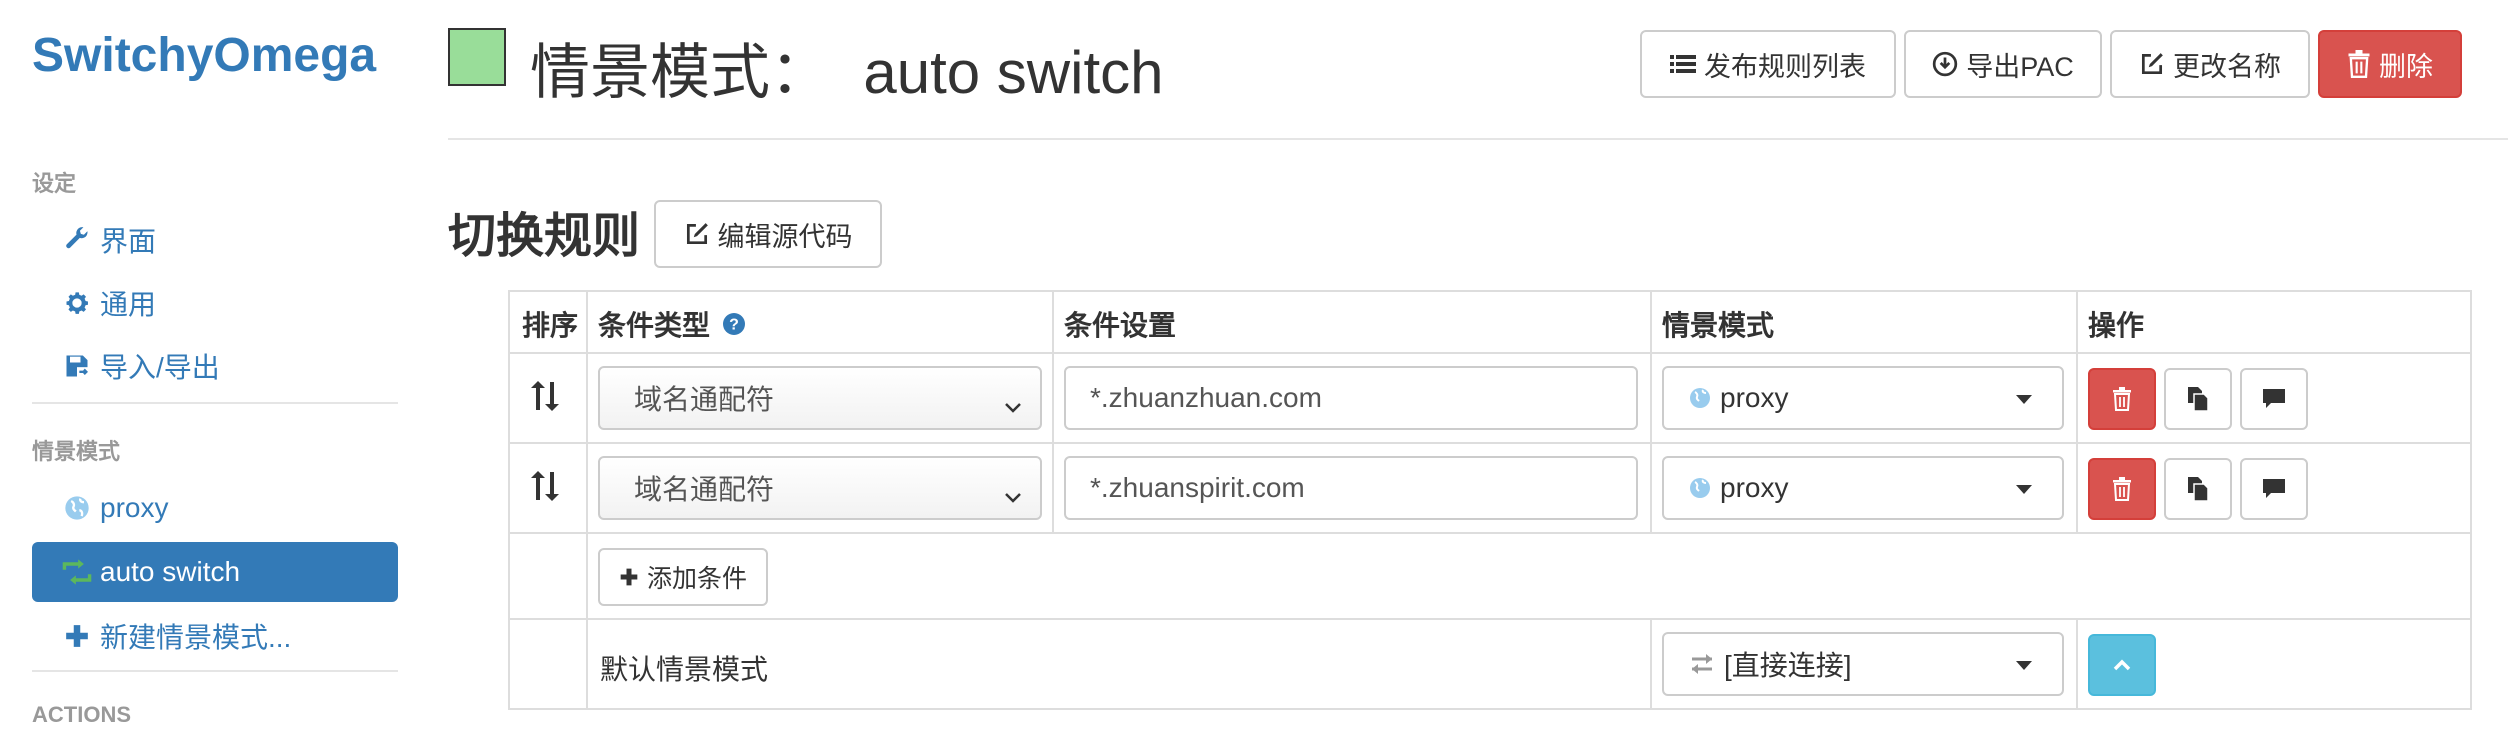 This screenshot has height=738, width=2508. What do you see at coordinates (2116, 325) in the screenshot?
I see `column-header-actions: 操作` at bounding box center [2116, 325].